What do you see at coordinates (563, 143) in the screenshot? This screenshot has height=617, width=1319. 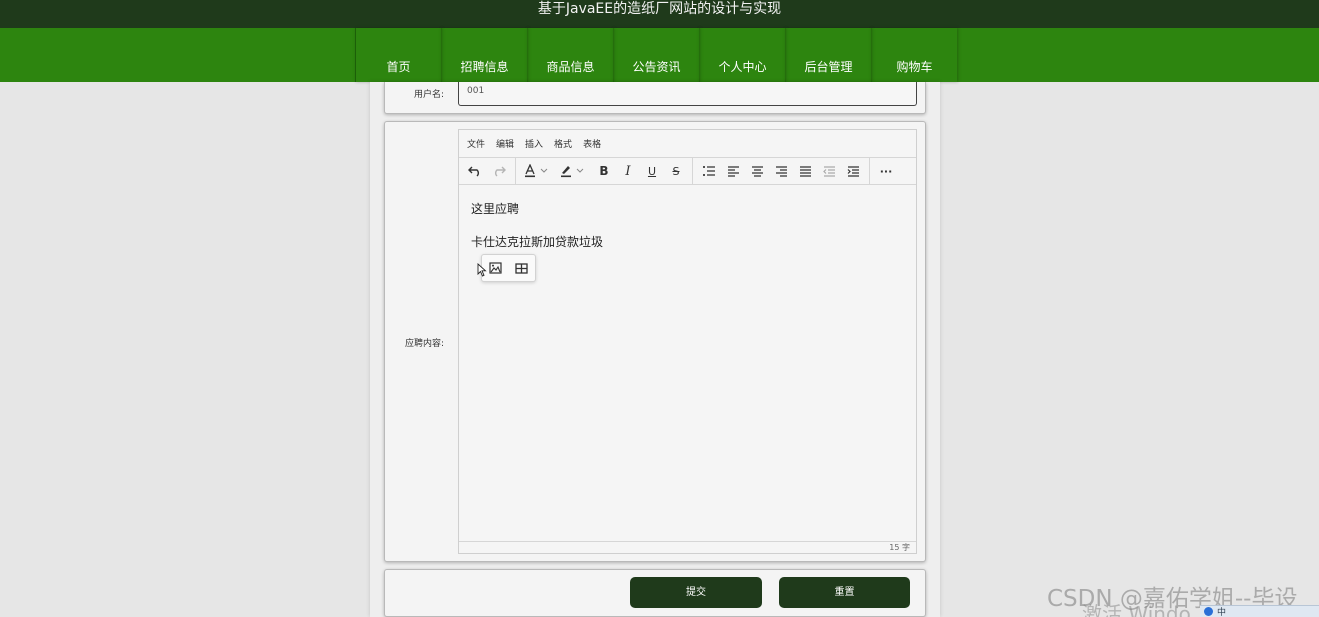 I see `menu-format: 格式` at bounding box center [563, 143].